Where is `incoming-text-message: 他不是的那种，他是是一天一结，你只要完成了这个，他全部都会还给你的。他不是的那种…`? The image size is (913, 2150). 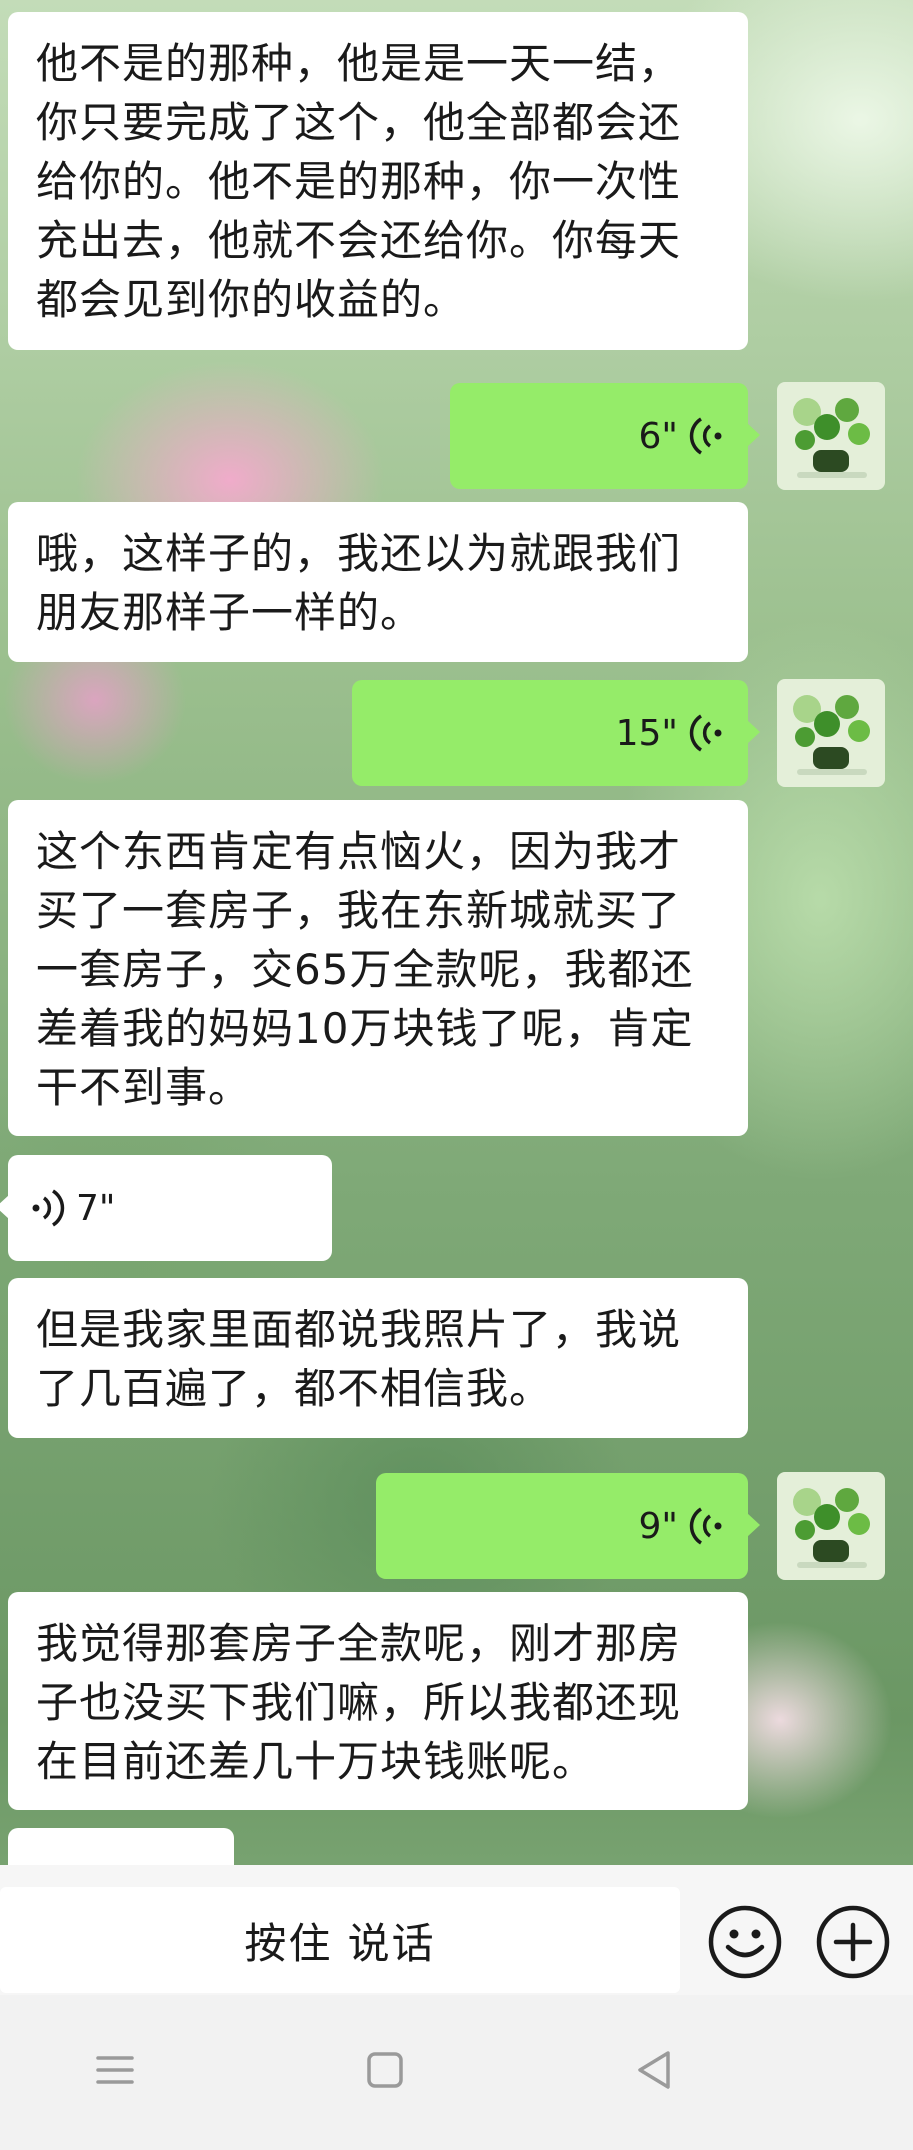
incoming-text-message: 他不是的那种，他是是一天一结，你只要完成了这个，他全部都会还给你的。他不是的那种… is located at coordinates (378, 181).